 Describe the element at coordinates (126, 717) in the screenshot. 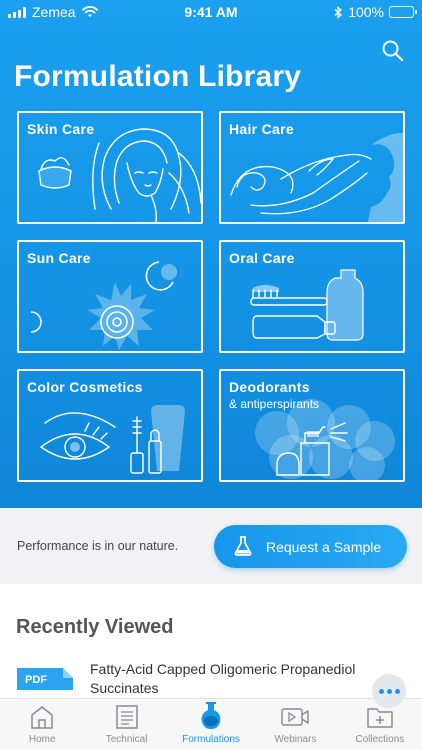

I see `document-icon` at that location.